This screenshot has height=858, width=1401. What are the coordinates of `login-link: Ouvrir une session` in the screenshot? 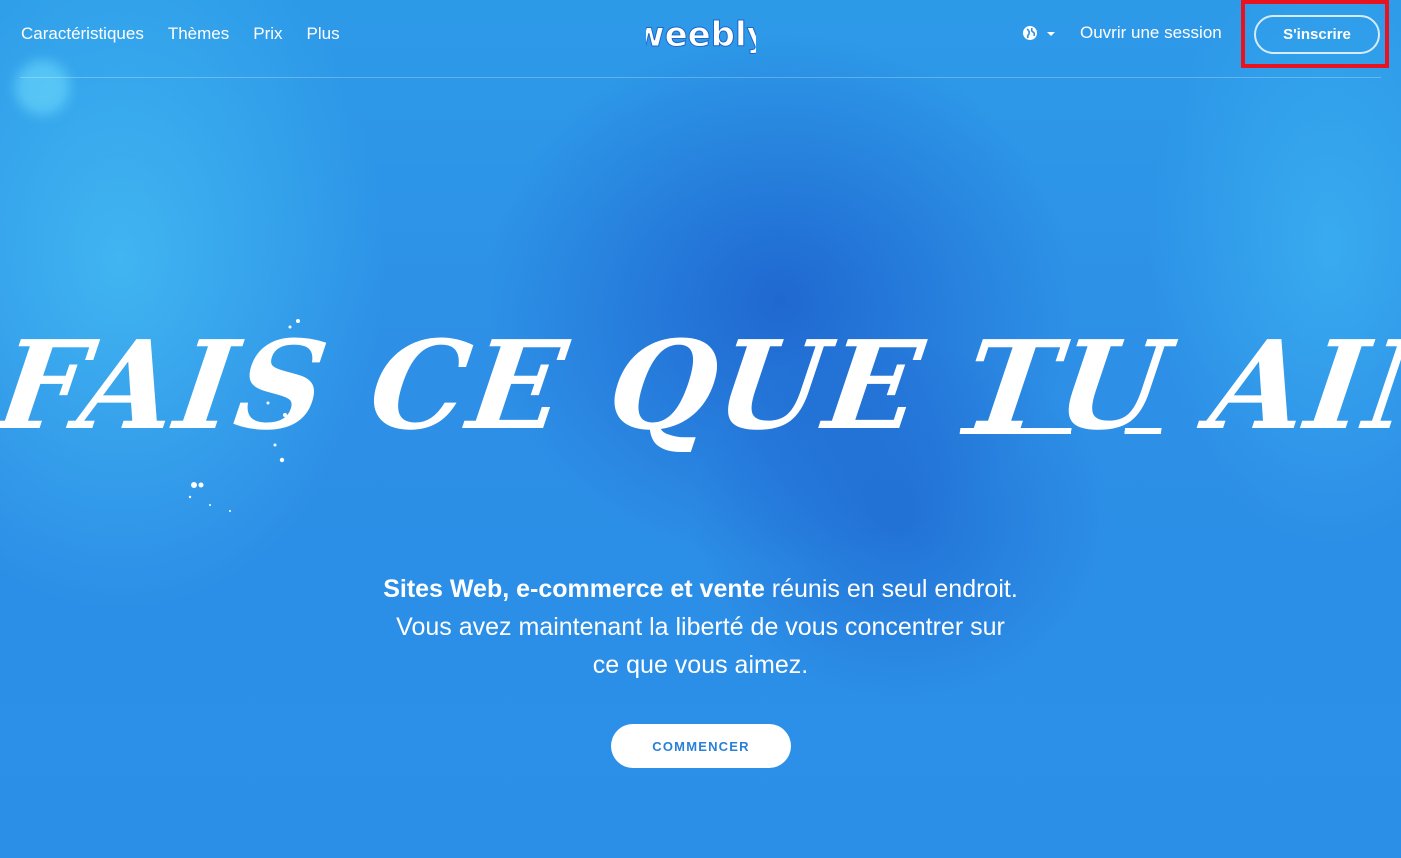 It's located at (1151, 33).